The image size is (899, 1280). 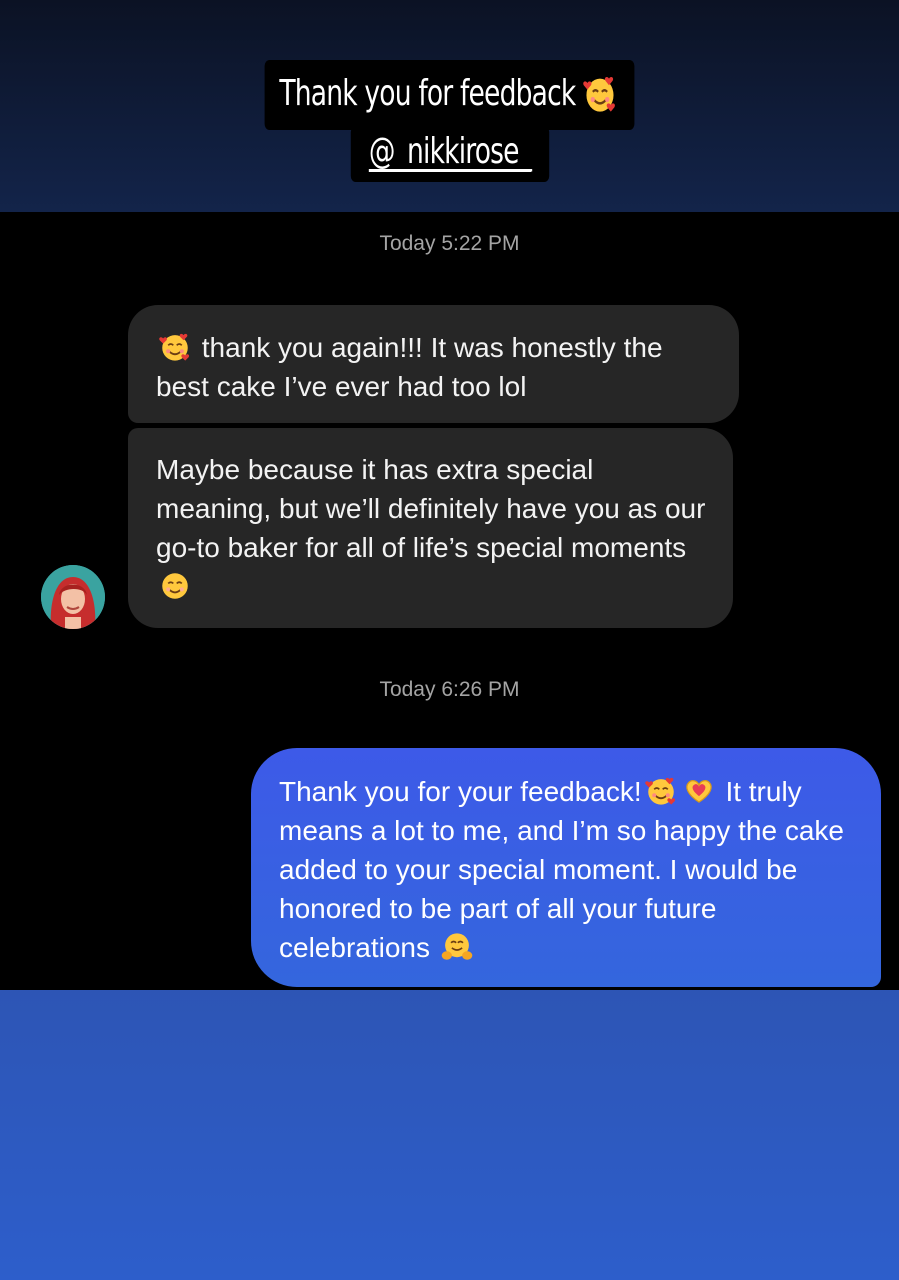 I want to click on avatar-image, so click(x=73, y=597).